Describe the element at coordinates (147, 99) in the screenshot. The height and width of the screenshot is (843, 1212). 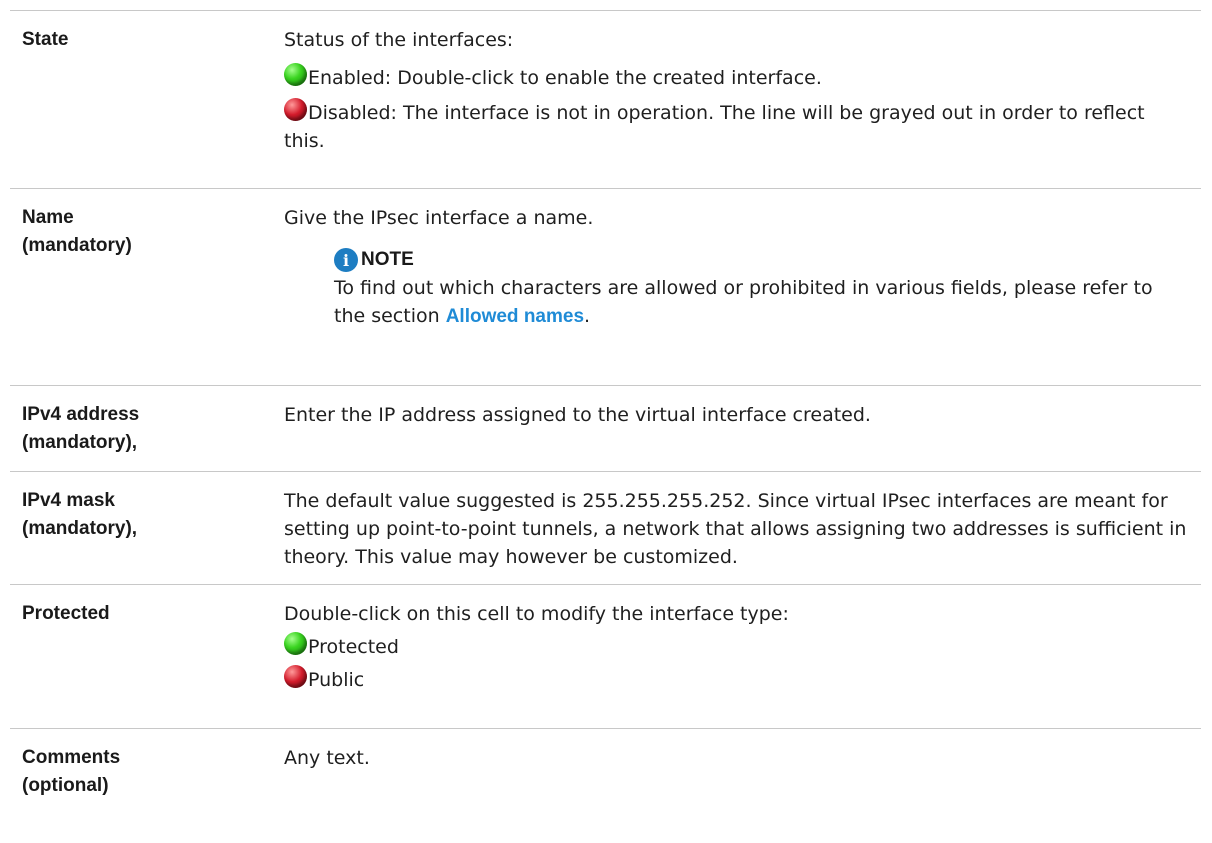
I see `label-cell: State` at that location.